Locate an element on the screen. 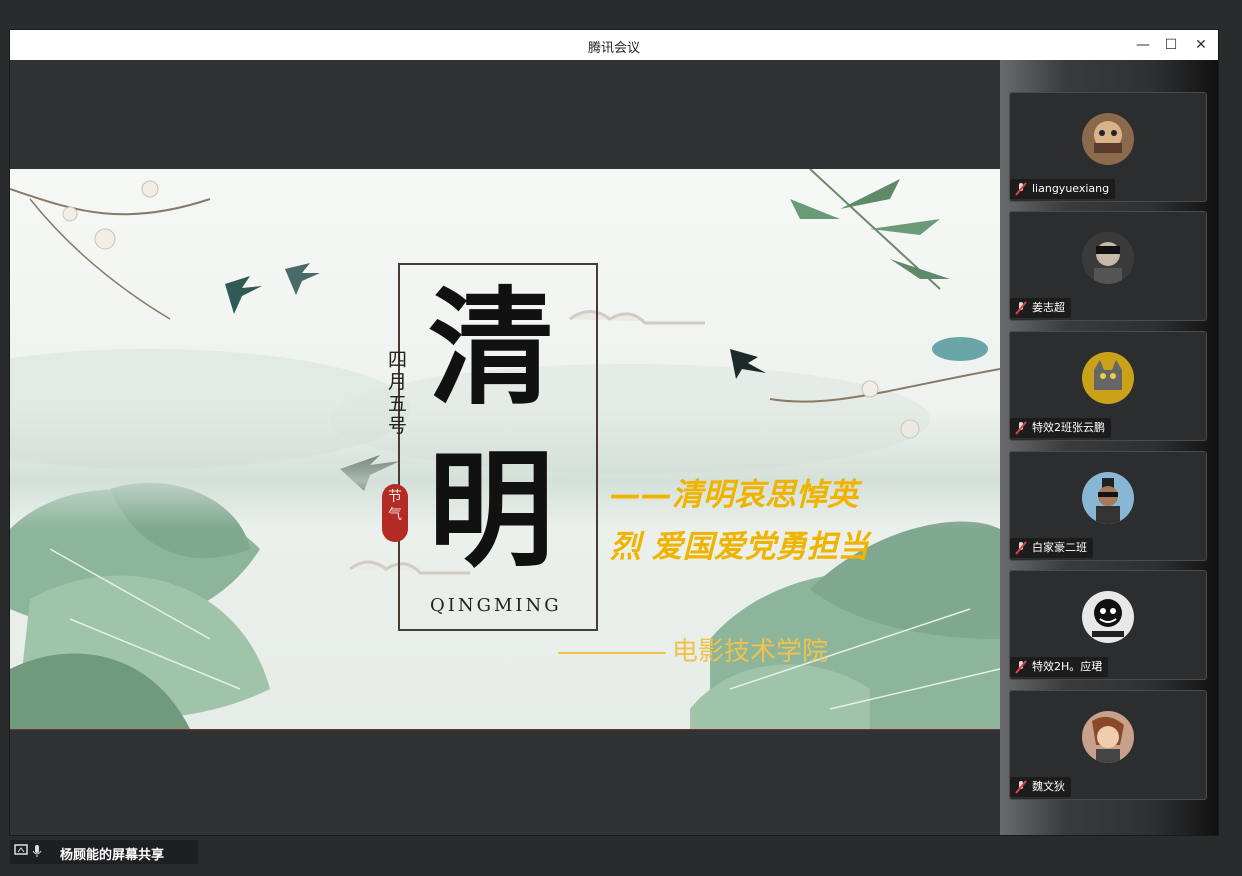 The height and width of the screenshot is (876, 1242). date-char: 月 is located at coordinates (398, 382).